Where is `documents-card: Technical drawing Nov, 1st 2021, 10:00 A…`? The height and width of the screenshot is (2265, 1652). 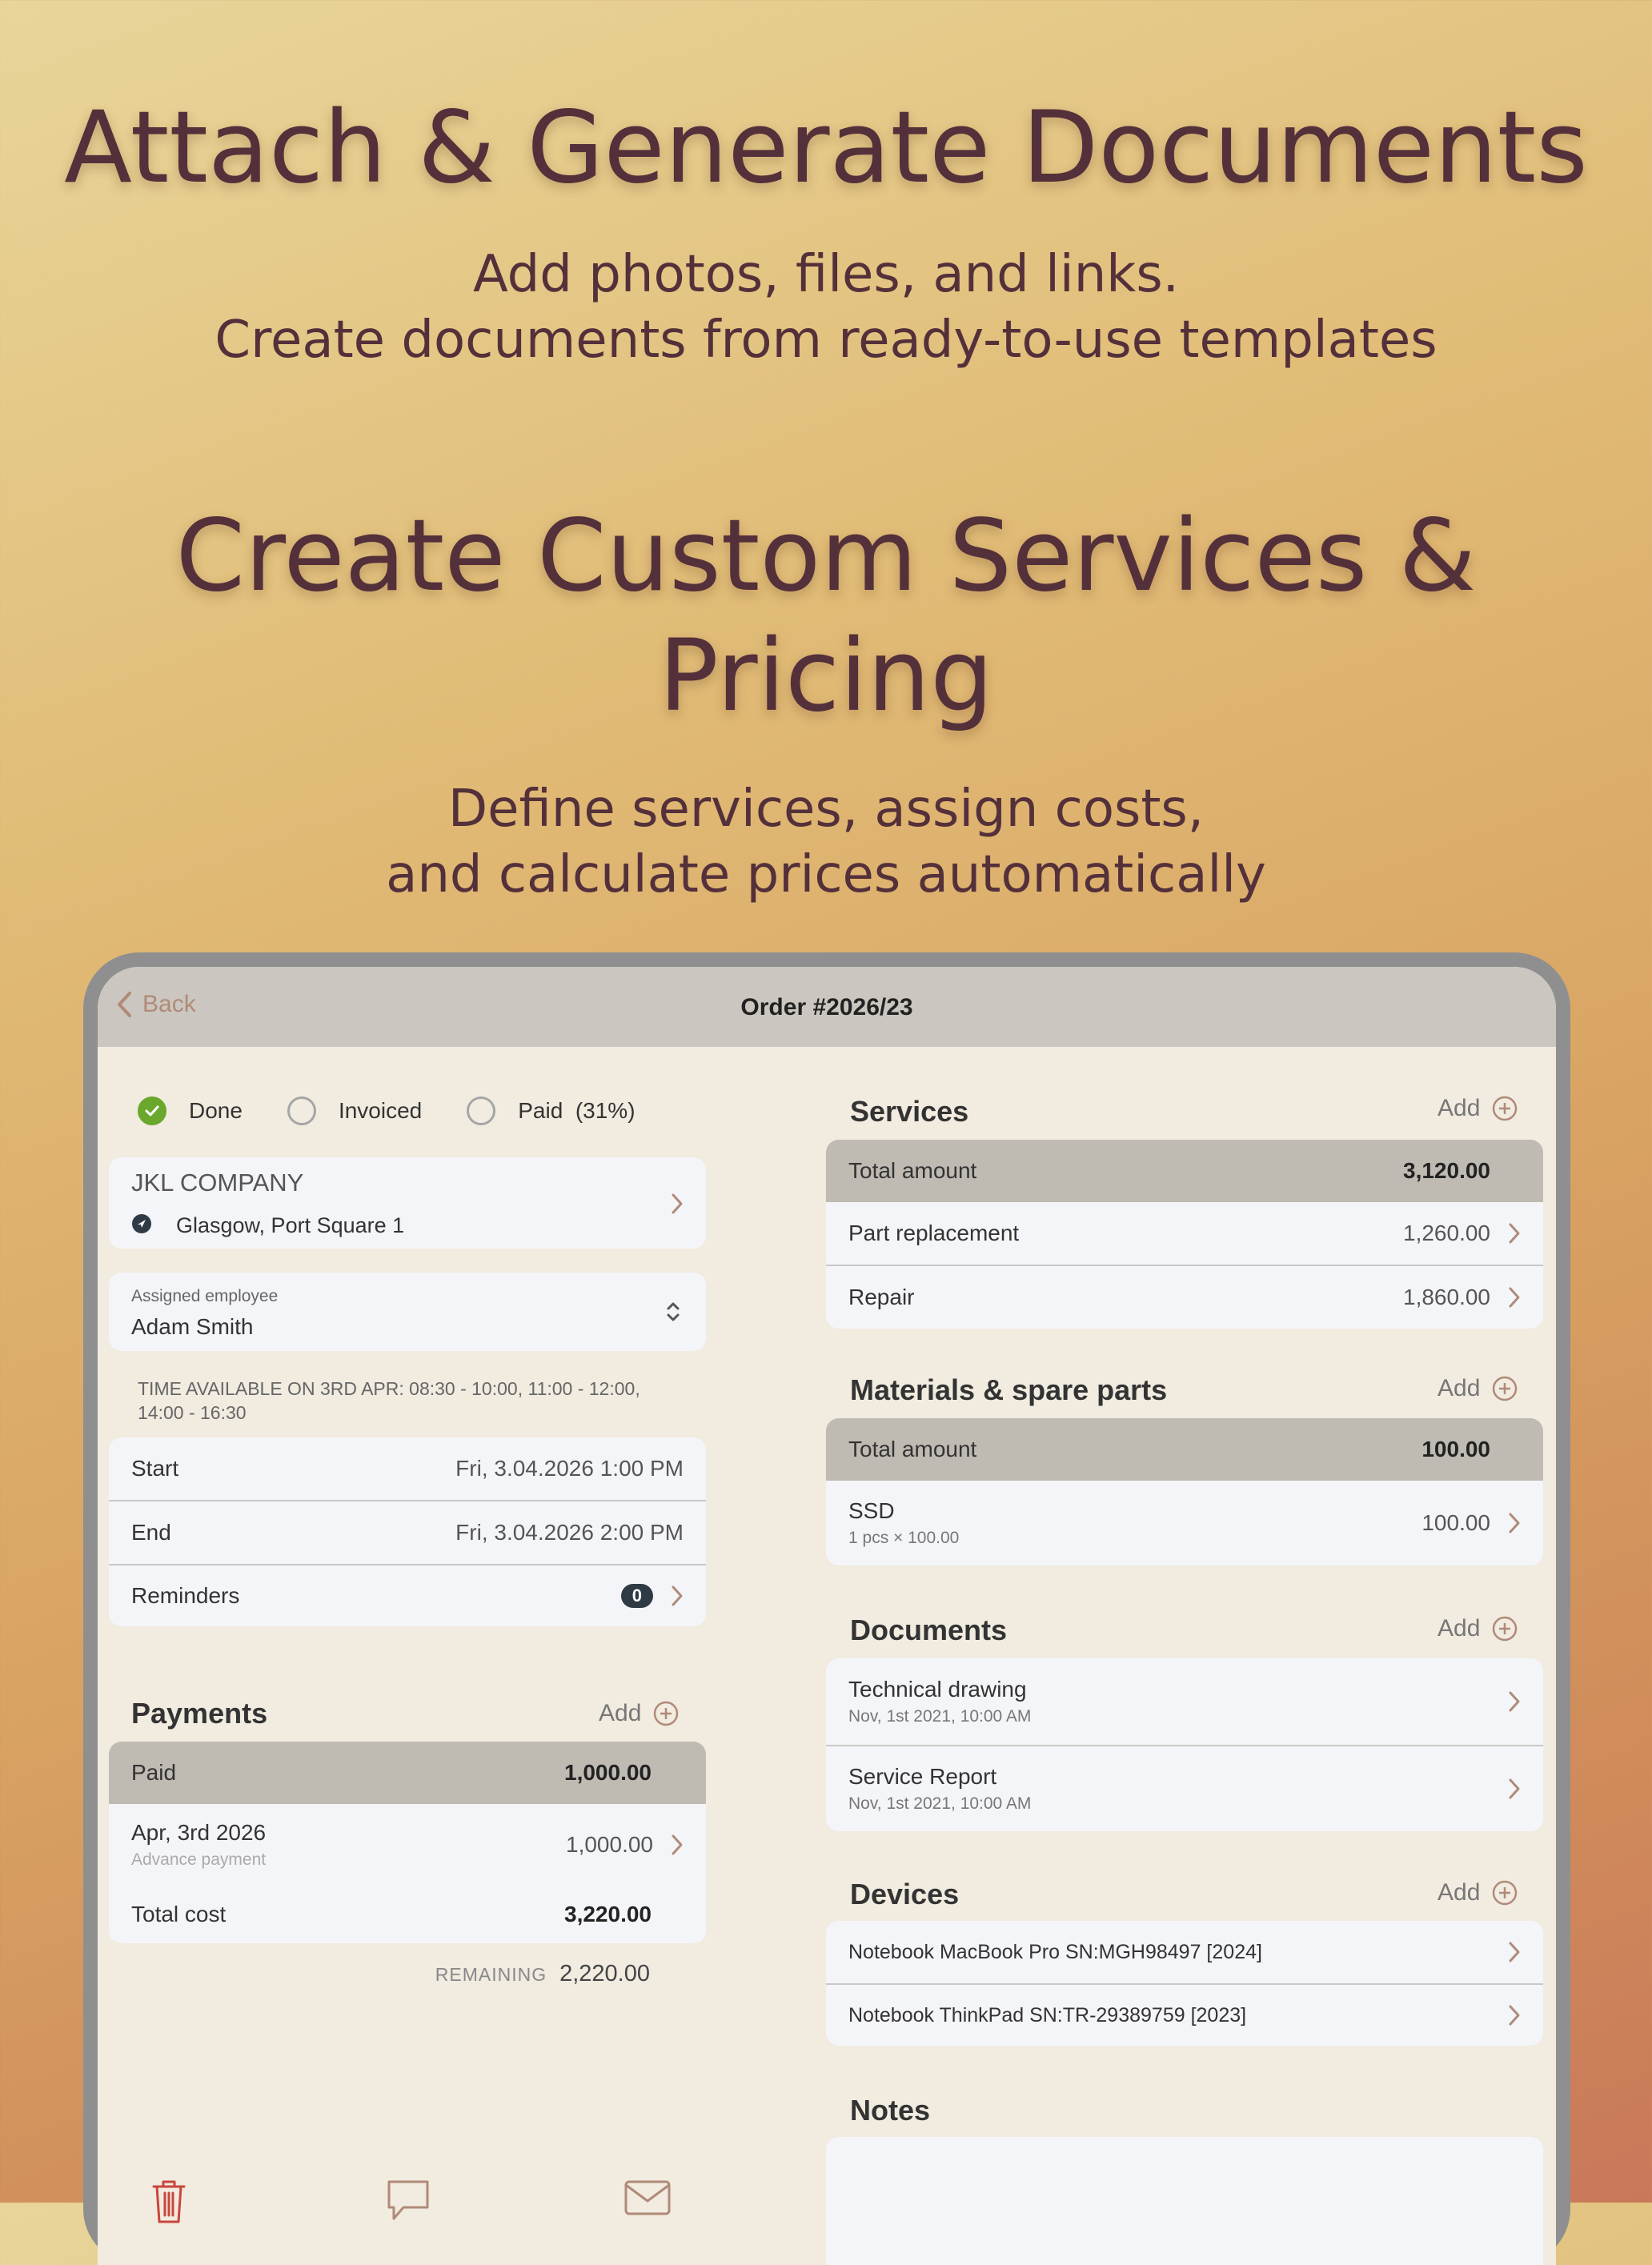
documents-card: Technical drawing Nov, 1st 2021, 10:00 A… is located at coordinates (1184, 1744).